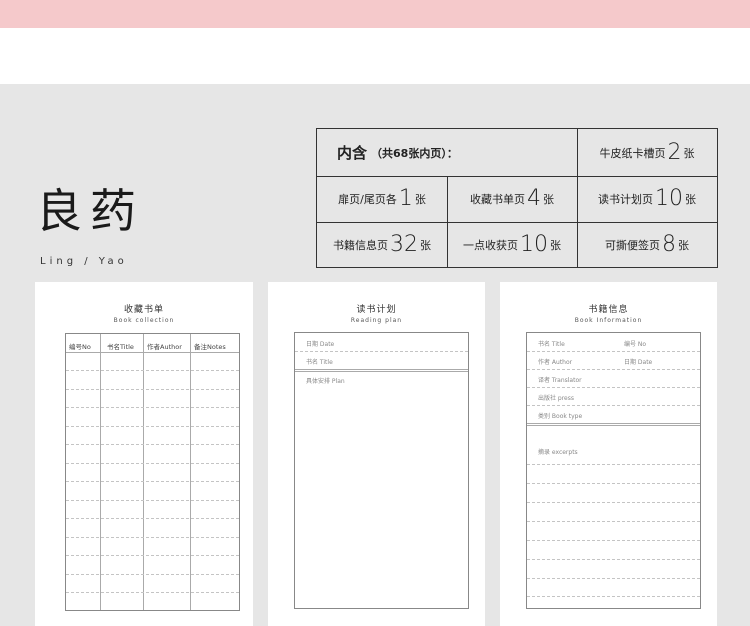 This screenshot has height=626, width=750. I want to click on contents-item-harvest: 一点收获页 10 张, so click(512, 244).